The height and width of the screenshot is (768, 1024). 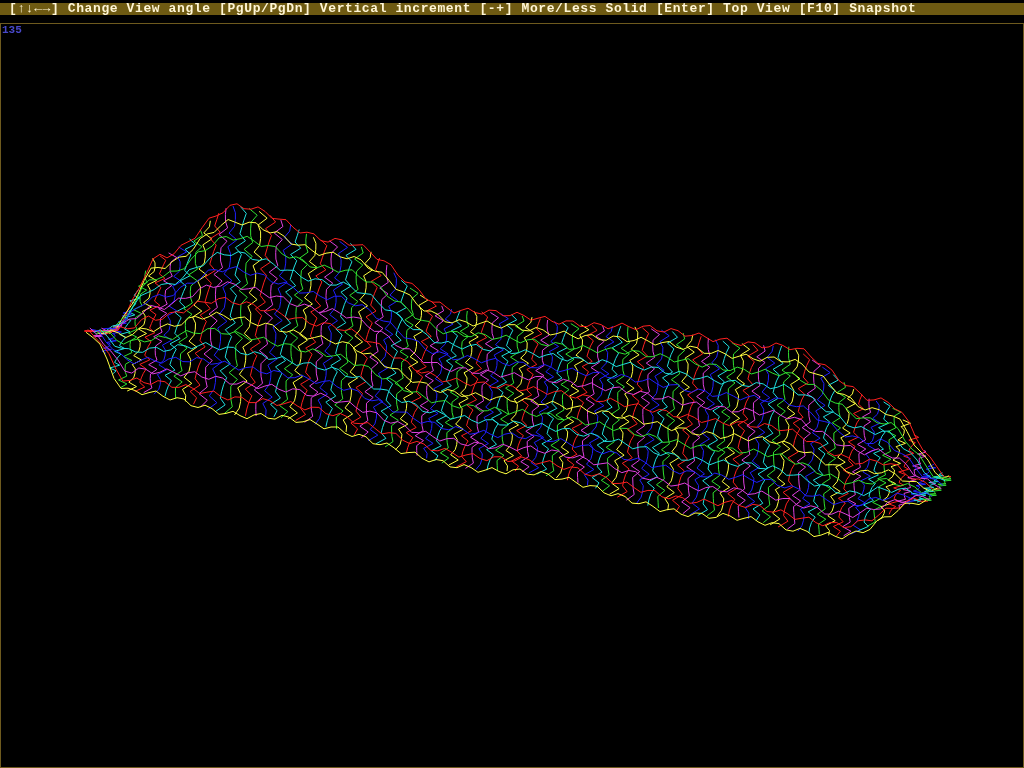 What do you see at coordinates (11, 30) in the screenshot?
I see `angle-readout: 135` at bounding box center [11, 30].